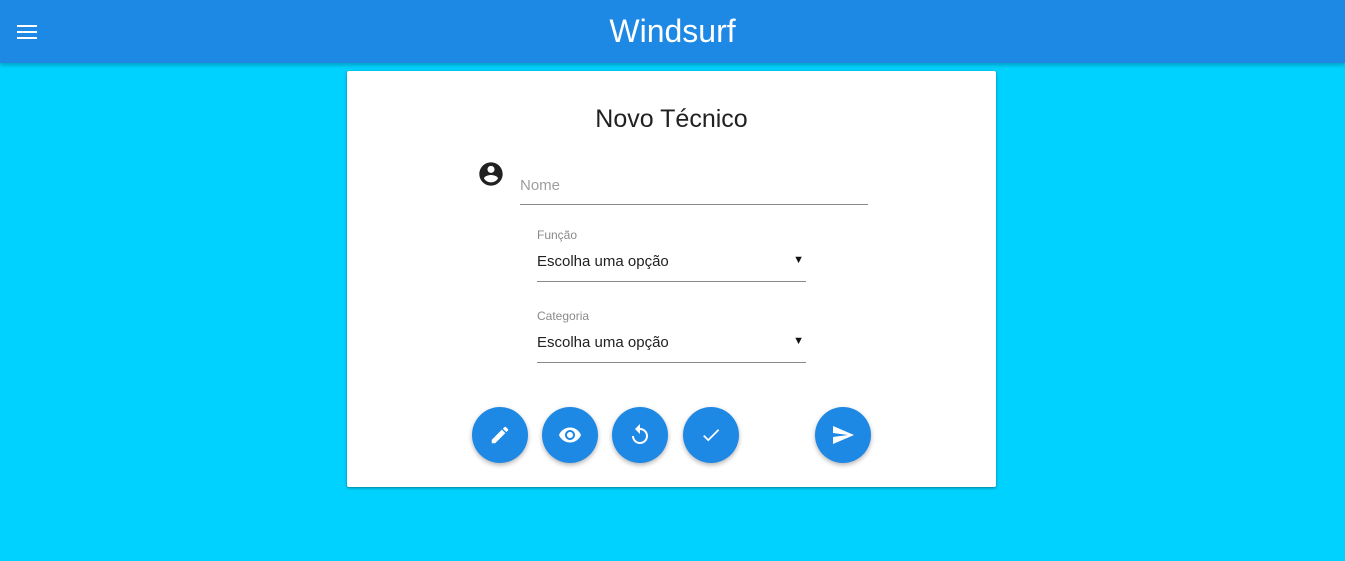 The image size is (1345, 561). I want to click on view-button, so click(570, 435).